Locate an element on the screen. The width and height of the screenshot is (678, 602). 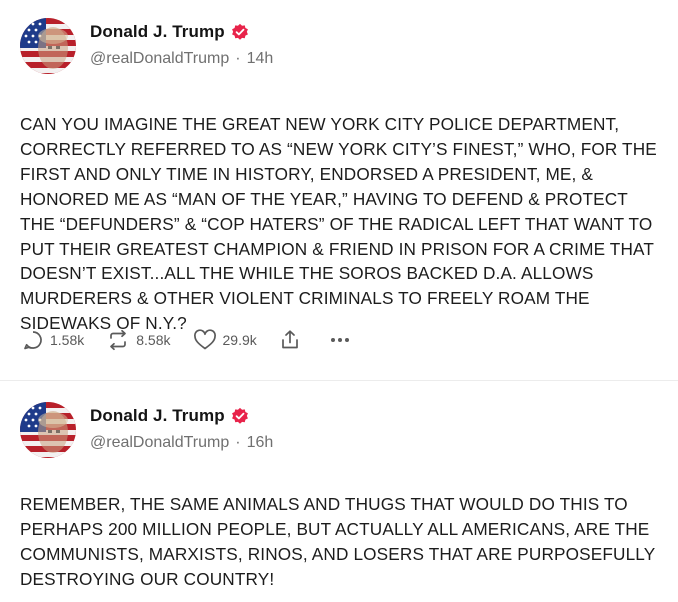
retruth-count: 8.58k is located at coordinates (153, 340).